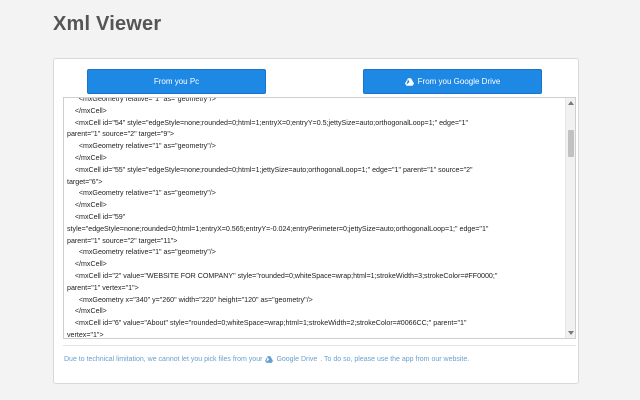 Image resolution: width=640 pixels, height=400 pixels. What do you see at coordinates (319, 345) in the screenshot?
I see `divider` at bounding box center [319, 345].